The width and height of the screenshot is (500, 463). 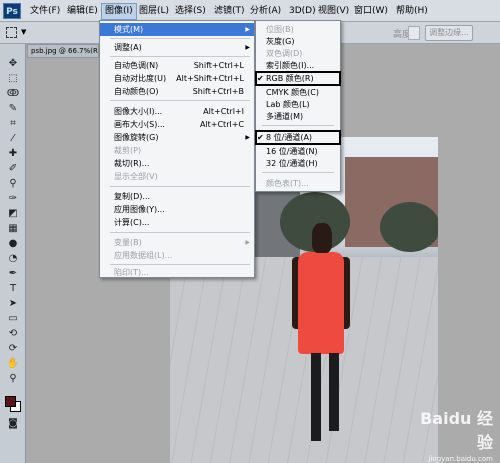 I want to click on move-icon: ✥, so click(x=13, y=64).